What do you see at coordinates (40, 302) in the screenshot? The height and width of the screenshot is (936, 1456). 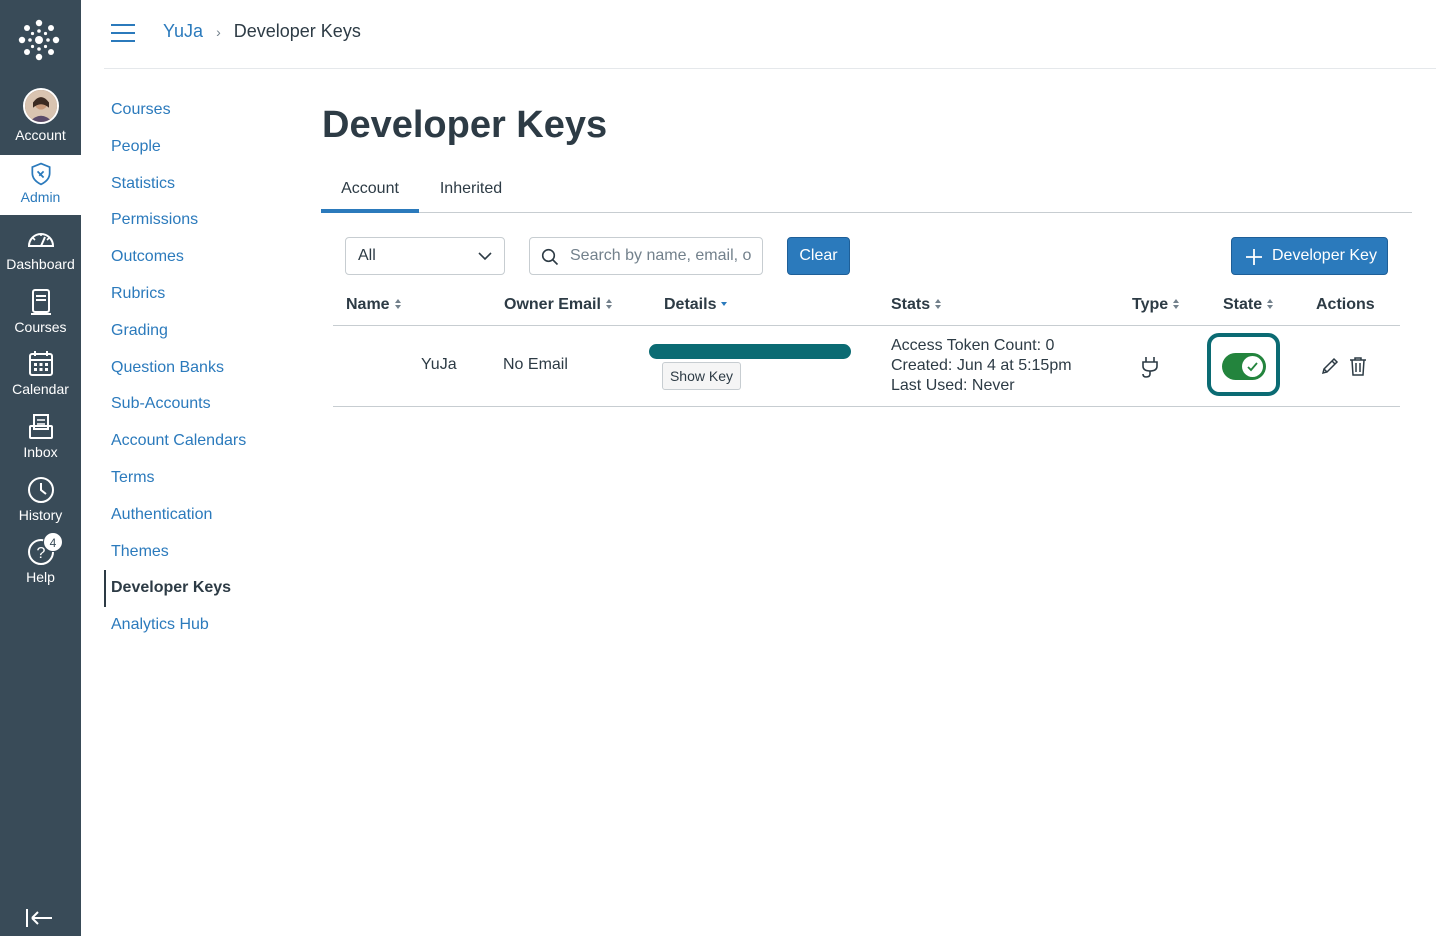 I see `courses-icon` at bounding box center [40, 302].